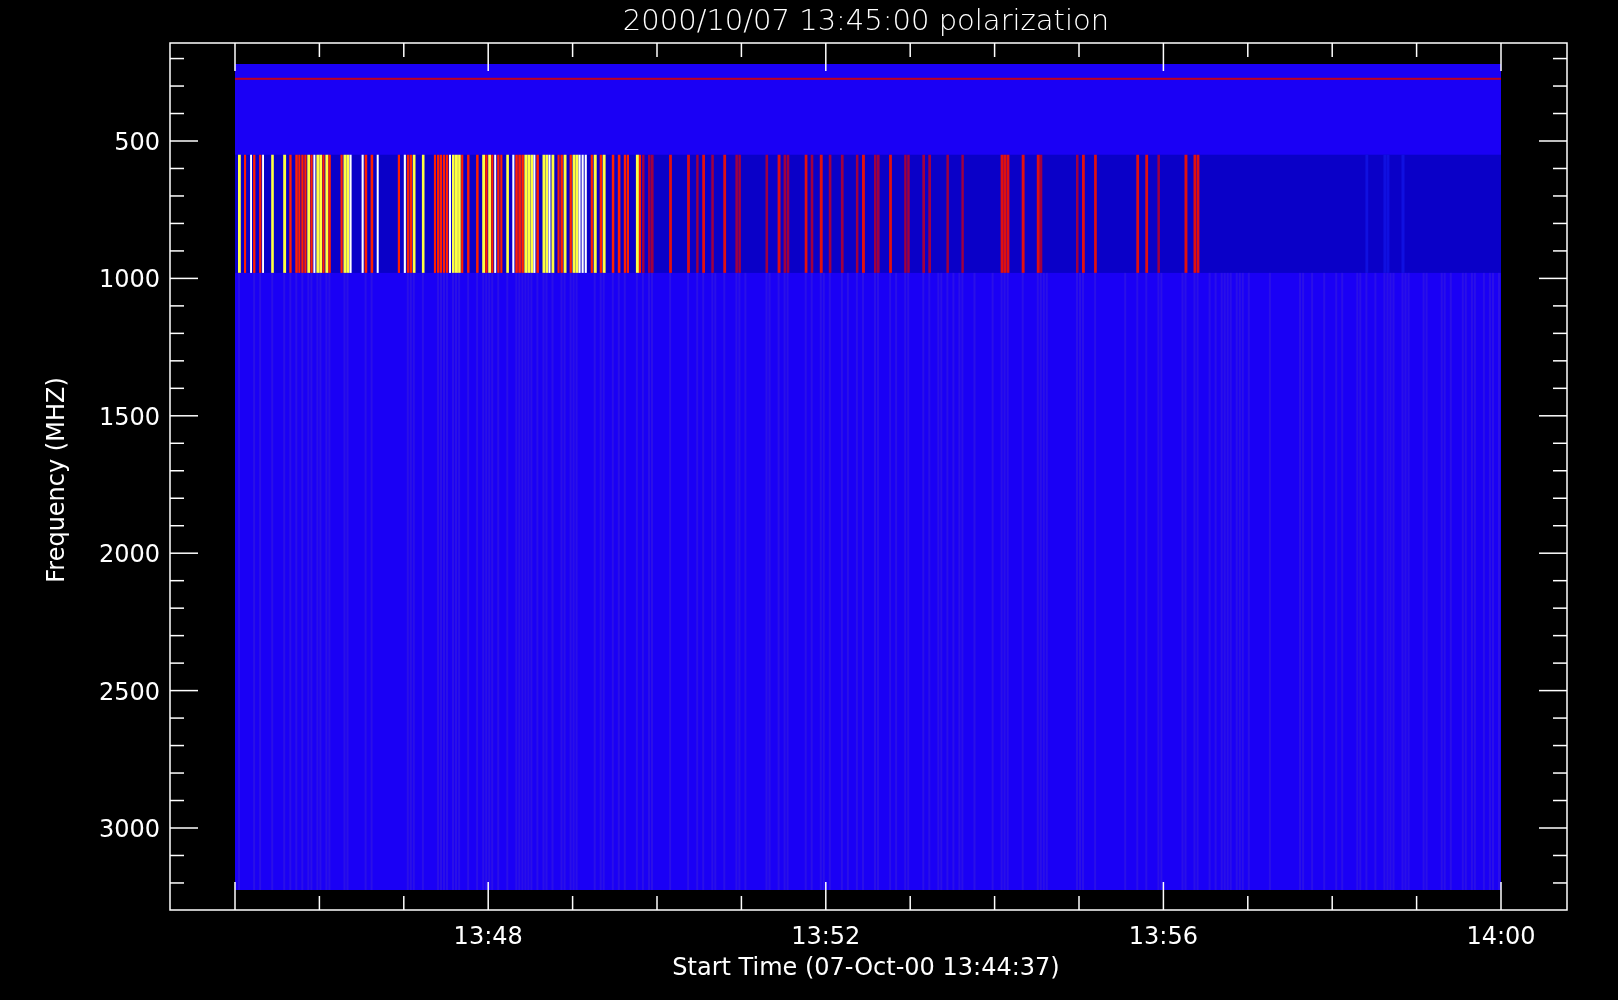 Image resolution: width=1618 pixels, height=1000 pixels. What do you see at coordinates (866, 20) in the screenshot?
I see `chart-title: 2000/10/07 13:45:00 polarization` at bounding box center [866, 20].